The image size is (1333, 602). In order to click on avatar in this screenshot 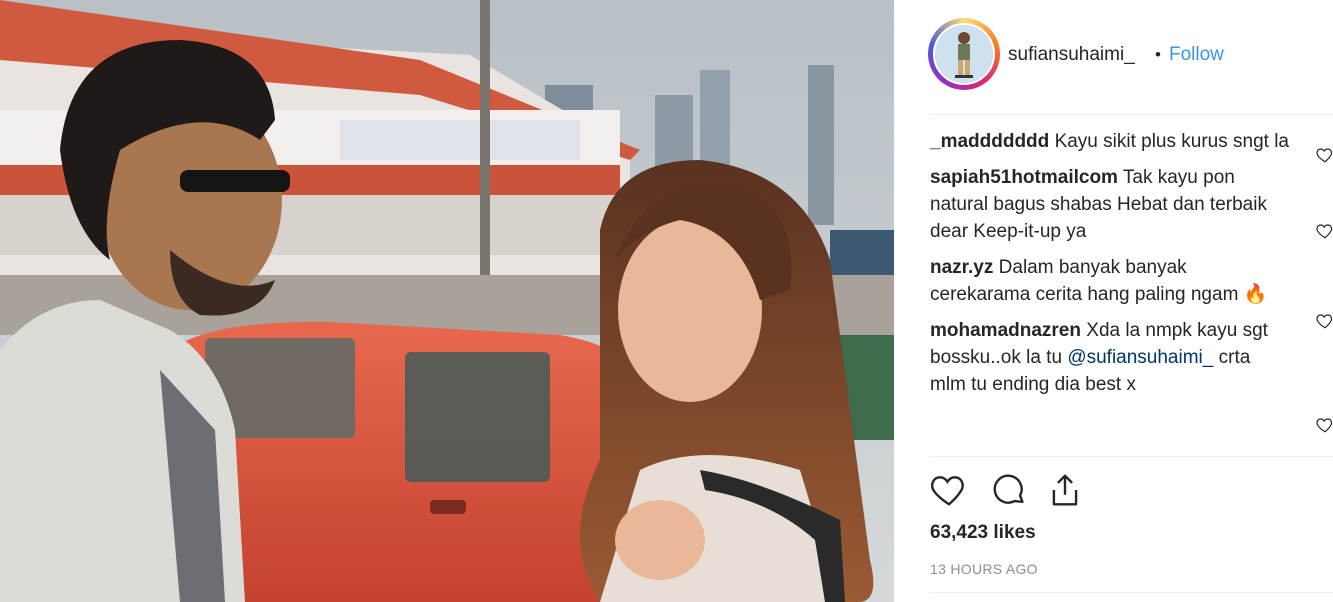, I will do `click(964, 54)`.